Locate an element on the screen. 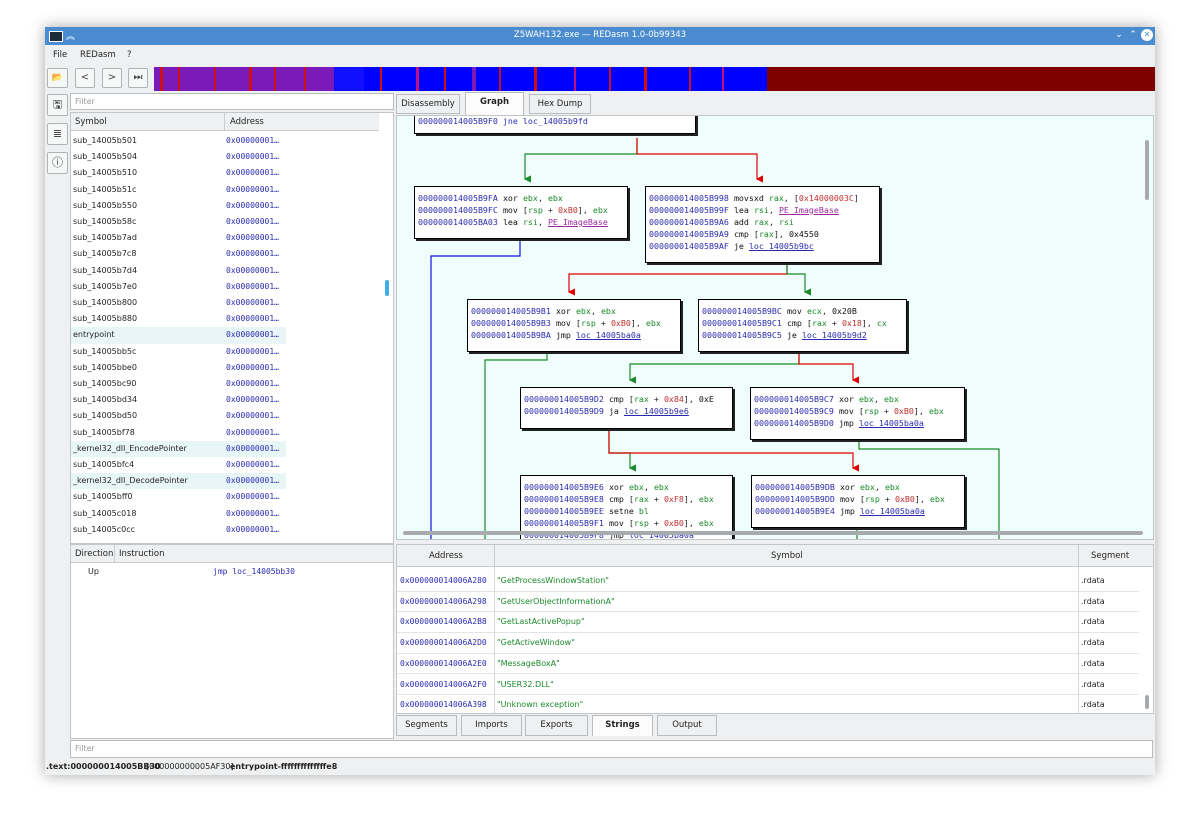 This screenshot has height=820, width=1200. tab-output: Output is located at coordinates (687, 725).